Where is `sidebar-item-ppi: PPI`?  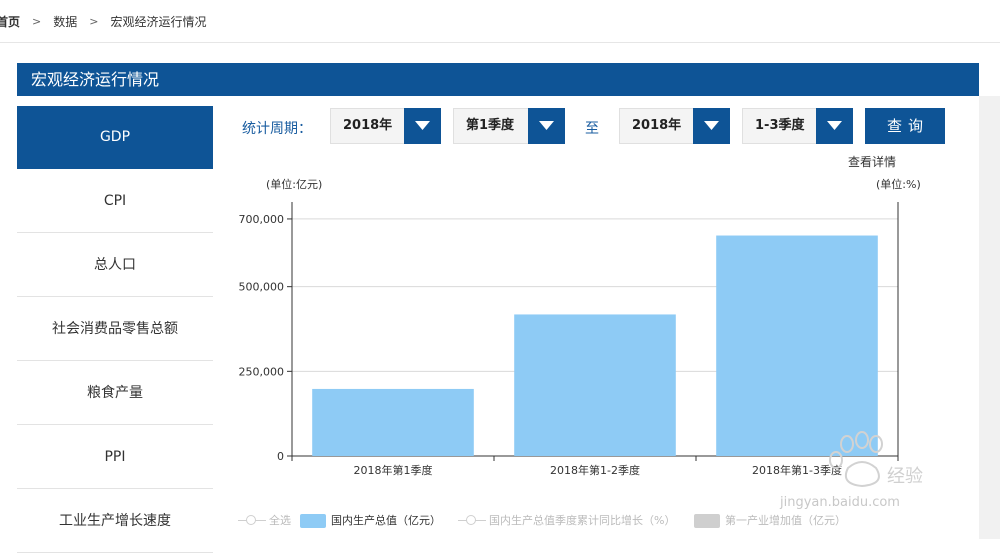
sidebar-item-ppi: PPI is located at coordinates (115, 457).